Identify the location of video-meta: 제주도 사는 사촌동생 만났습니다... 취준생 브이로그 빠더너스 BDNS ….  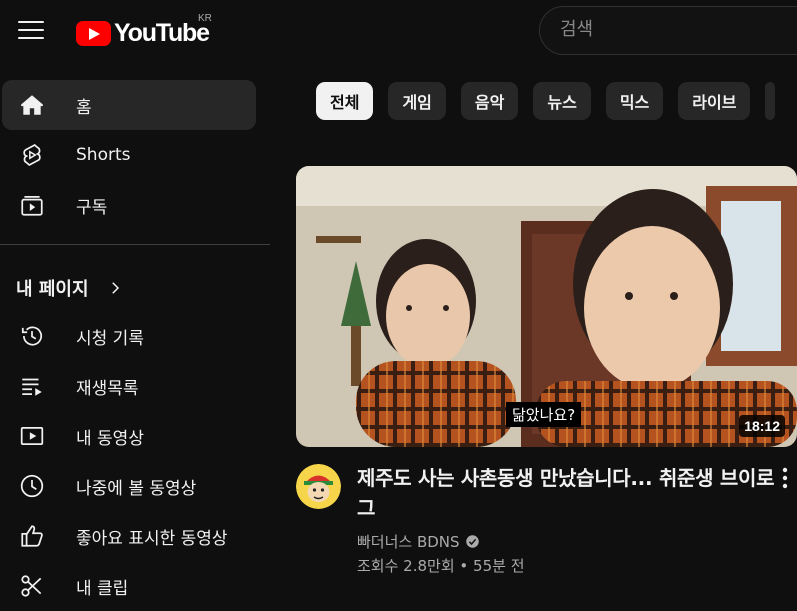
(546, 517).